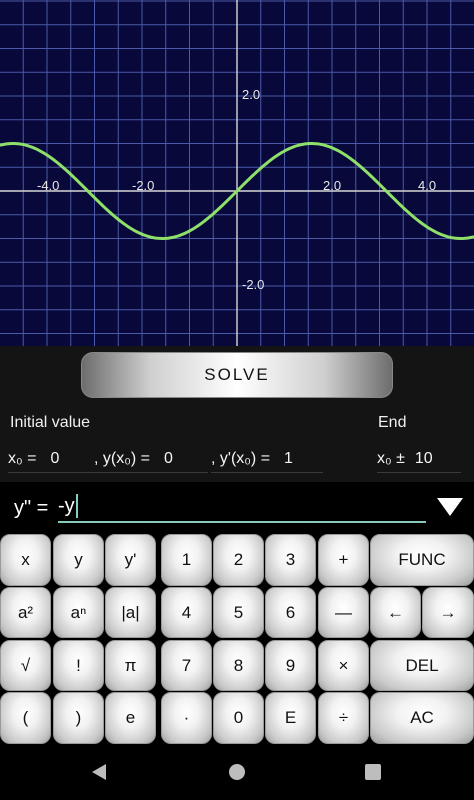 The image size is (474, 800). What do you see at coordinates (290, 612) in the screenshot?
I see `digit-6-key: 6` at bounding box center [290, 612].